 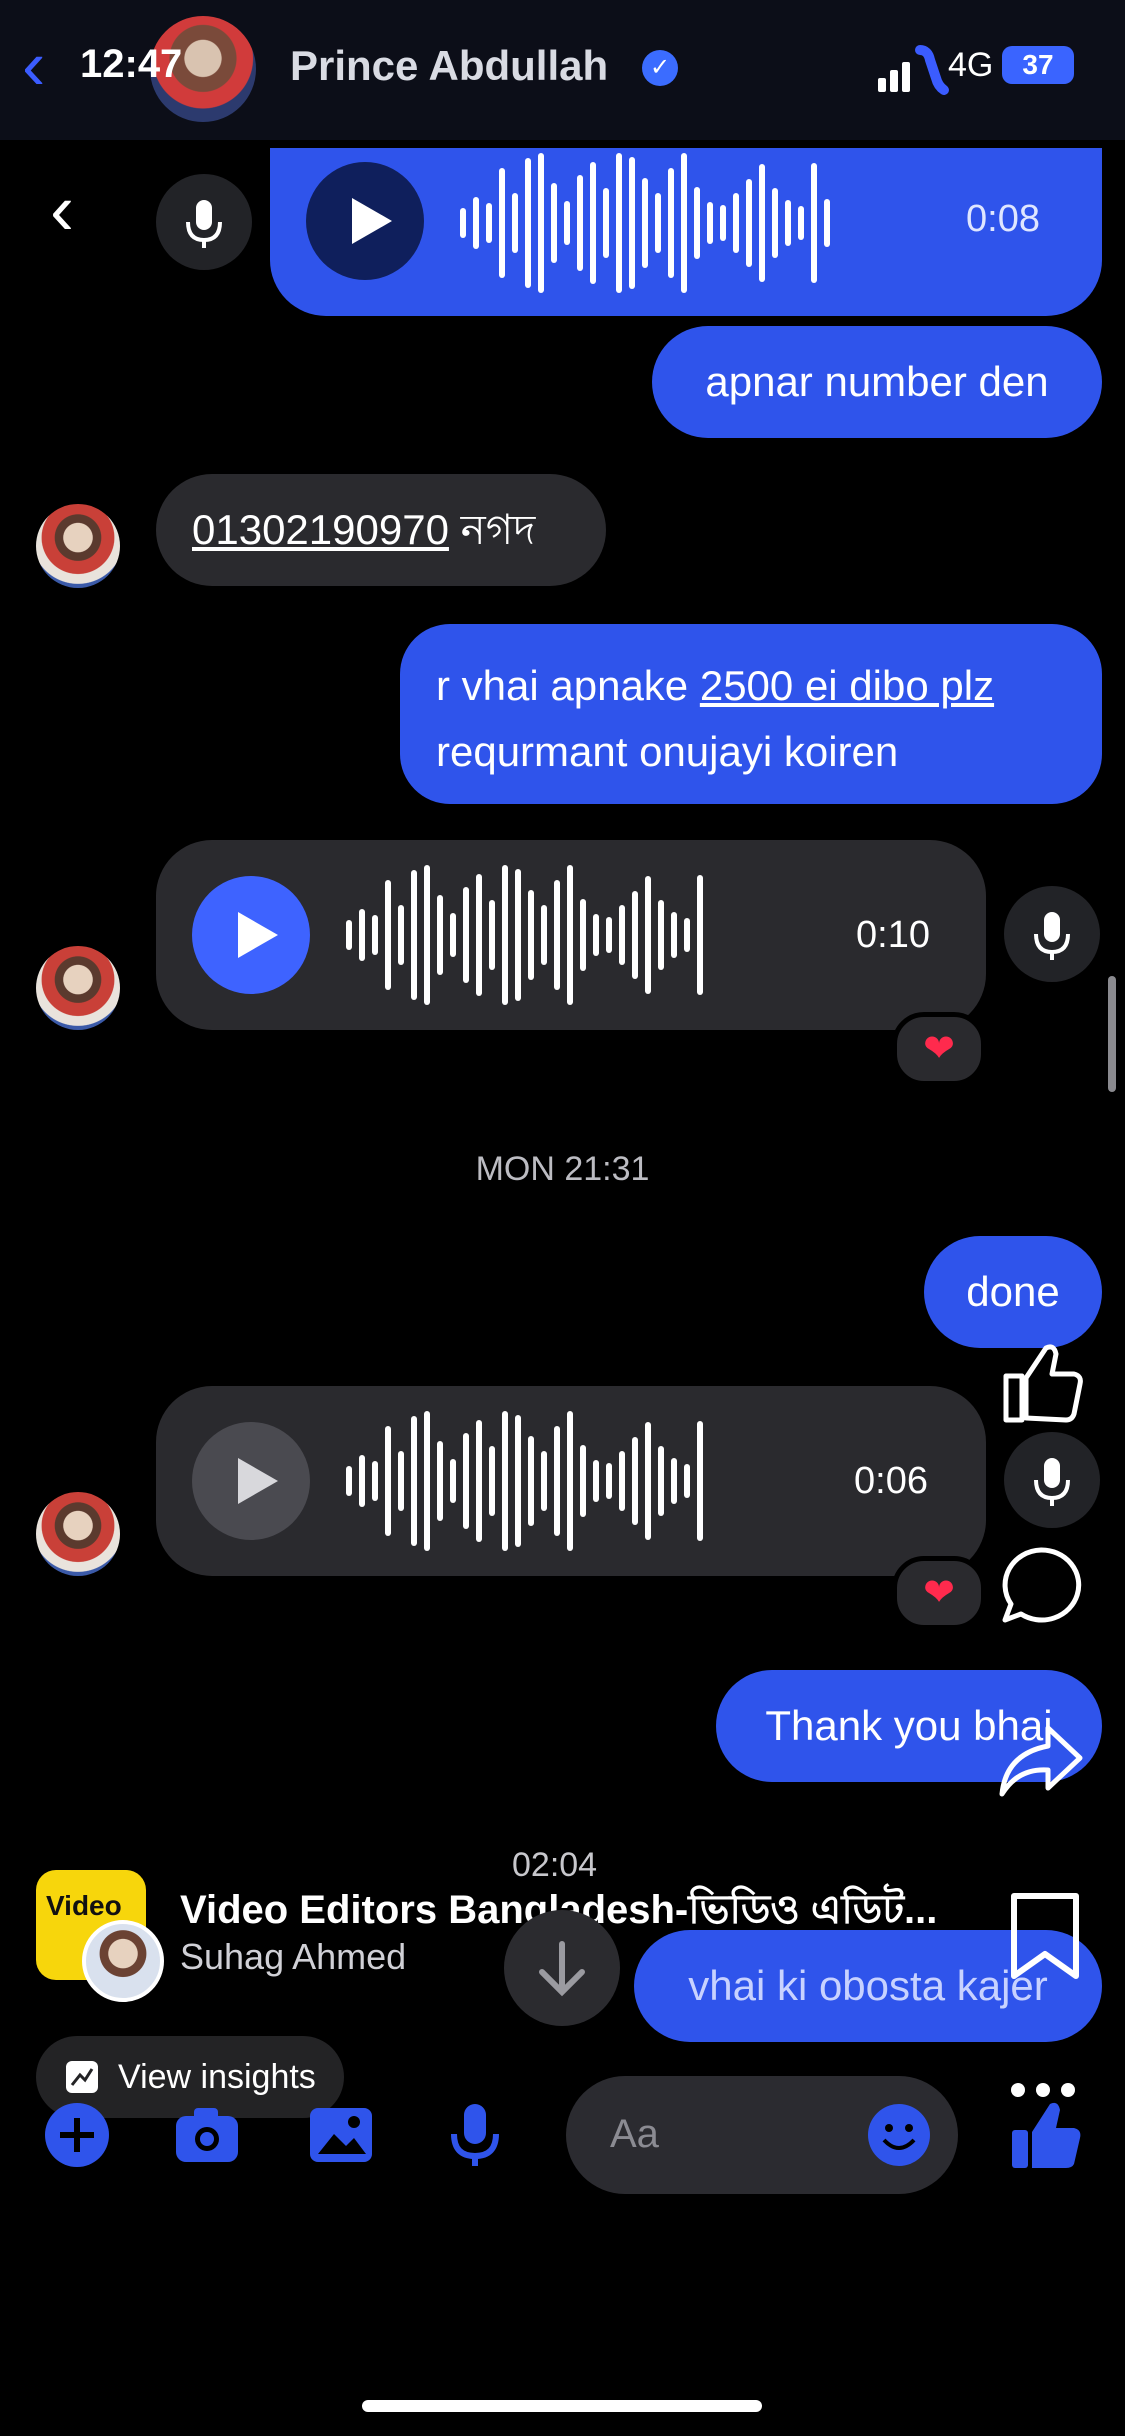 I want to click on gallery-icon, so click(x=341, y=2135).